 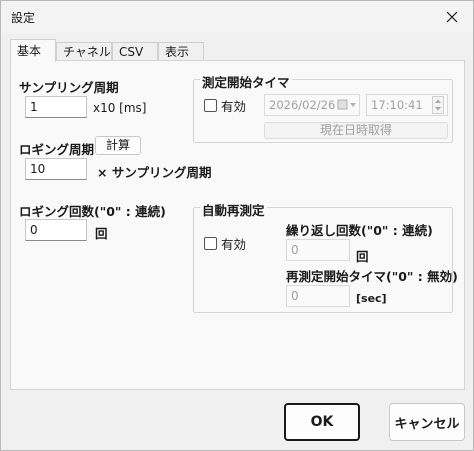 I want to click on start-date-picker: 2026/02/26, so click(x=312, y=105).